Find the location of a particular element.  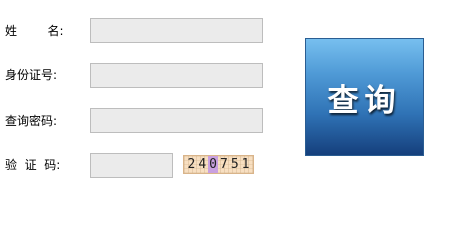

captcha-char: 2 is located at coordinates (191, 164).